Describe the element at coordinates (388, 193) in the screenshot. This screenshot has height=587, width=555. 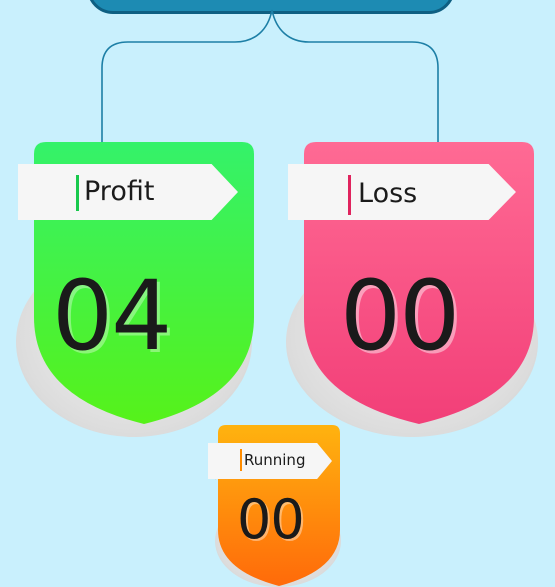
I see `loss-label: Loss` at that location.